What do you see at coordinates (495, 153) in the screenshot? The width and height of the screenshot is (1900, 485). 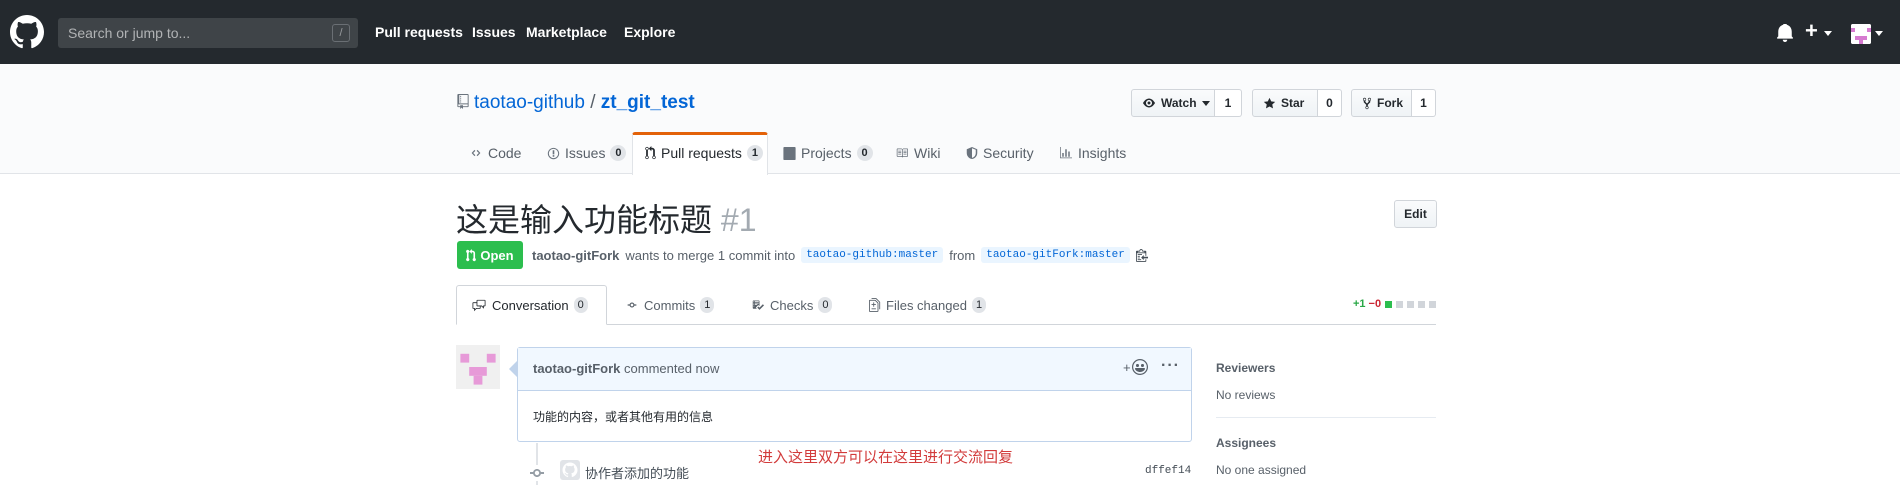 I see `tab-code: Code` at bounding box center [495, 153].